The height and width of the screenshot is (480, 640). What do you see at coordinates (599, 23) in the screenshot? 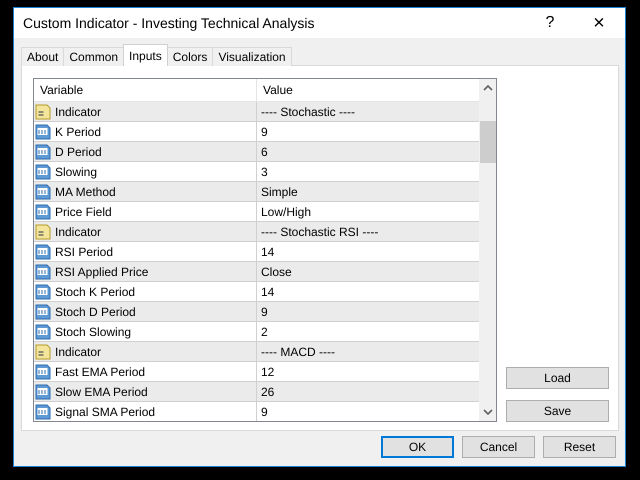
I see `close-button: ×` at bounding box center [599, 23].